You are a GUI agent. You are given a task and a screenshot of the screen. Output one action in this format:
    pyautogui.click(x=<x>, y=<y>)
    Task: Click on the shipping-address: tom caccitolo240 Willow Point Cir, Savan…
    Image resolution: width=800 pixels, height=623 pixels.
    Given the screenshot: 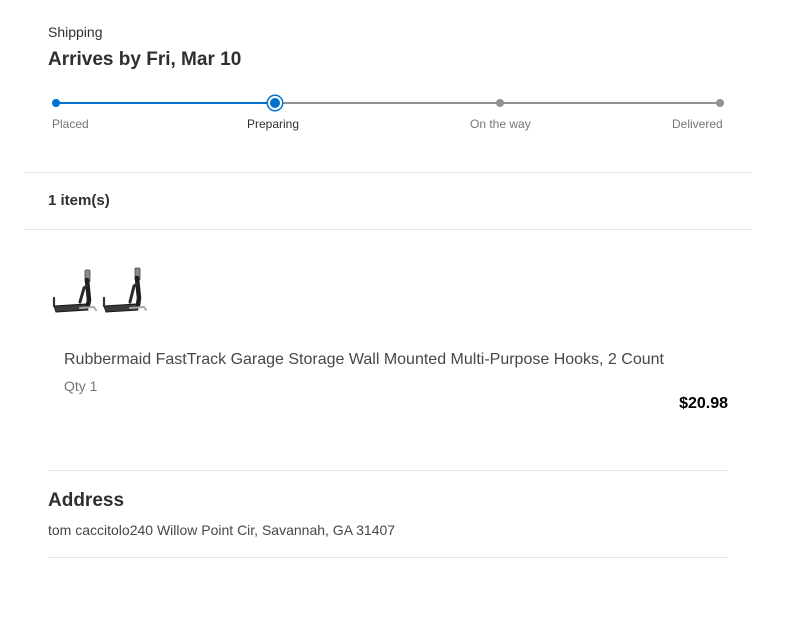 What is the action you would take?
    pyautogui.click(x=222, y=530)
    